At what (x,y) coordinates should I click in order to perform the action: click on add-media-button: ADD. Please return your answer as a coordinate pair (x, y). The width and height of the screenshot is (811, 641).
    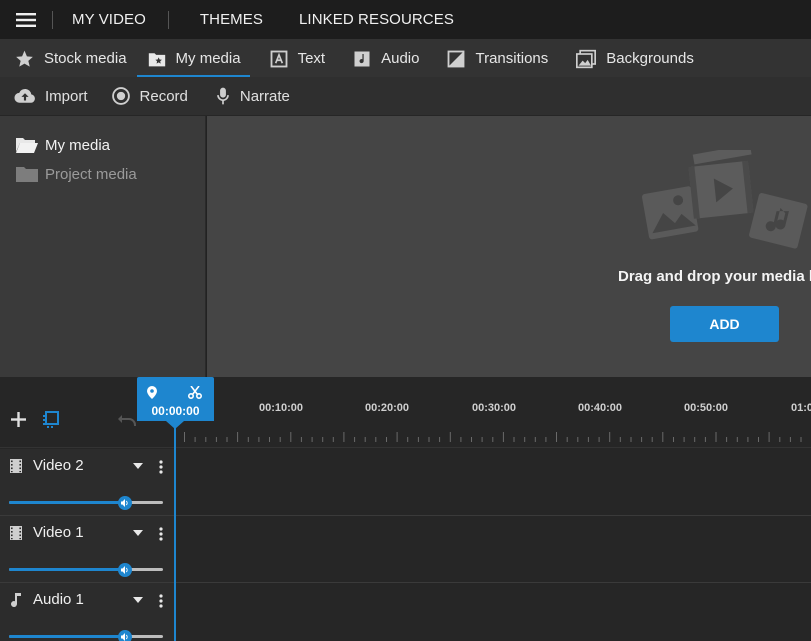
    Looking at the image, I should click on (724, 324).